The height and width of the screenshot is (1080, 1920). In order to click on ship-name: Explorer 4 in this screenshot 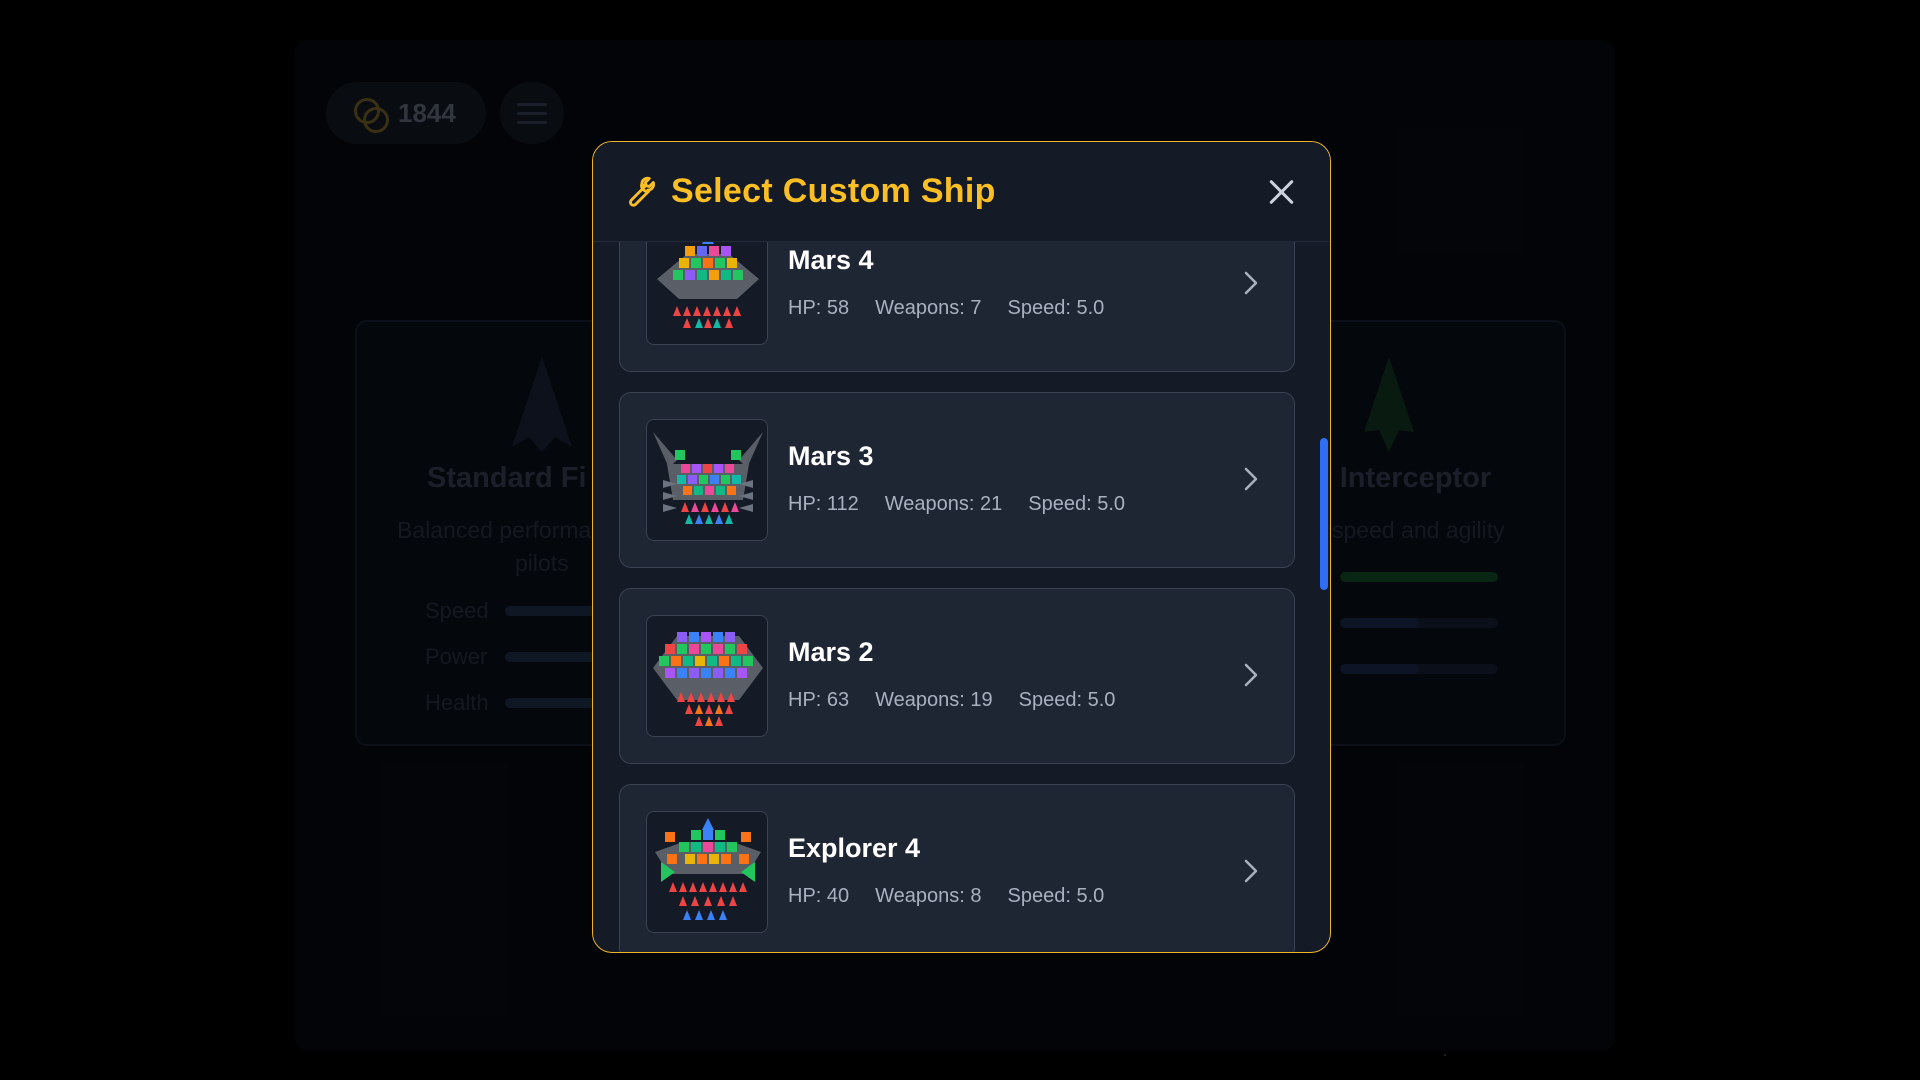, I will do `click(854, 848)`.